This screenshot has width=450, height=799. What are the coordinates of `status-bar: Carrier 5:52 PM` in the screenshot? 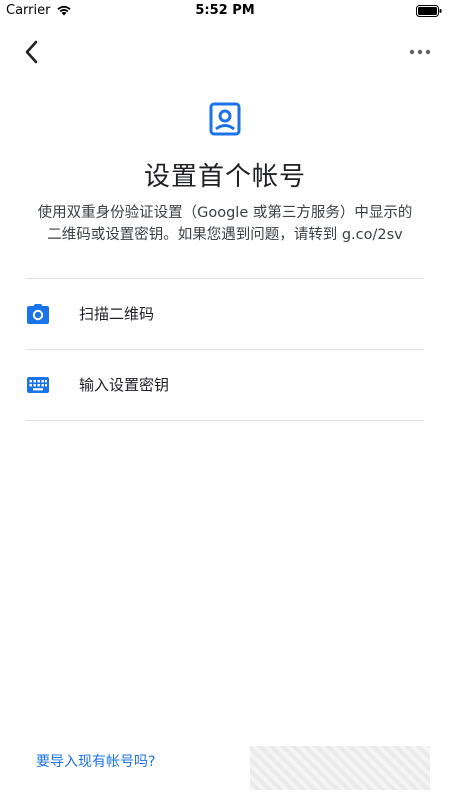 It's located at (225, 12).